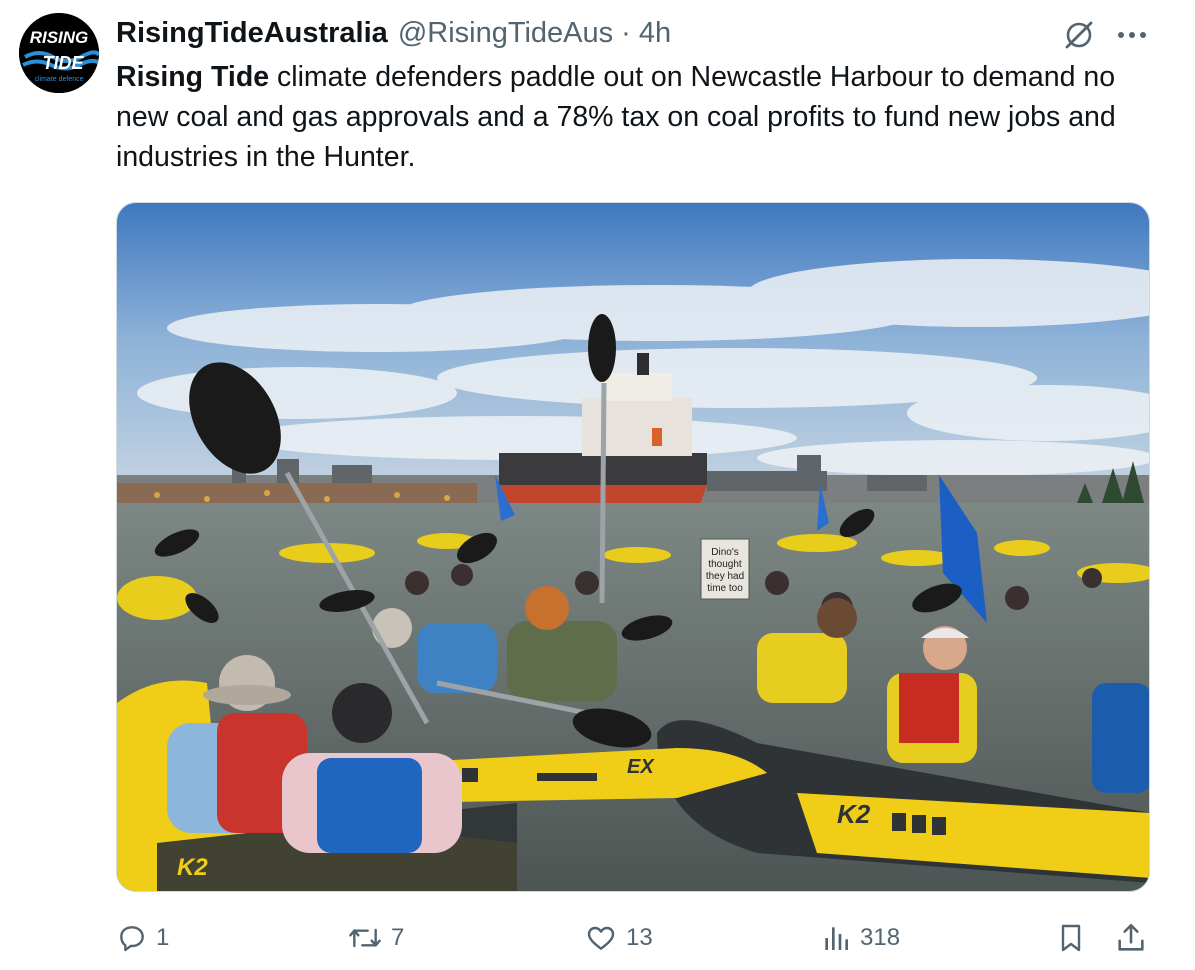 The width and height of the screenshot is (1195, 970). Describe the element at coordinates (132, 939) in the screenshot. I see `reply-icon` at that location.